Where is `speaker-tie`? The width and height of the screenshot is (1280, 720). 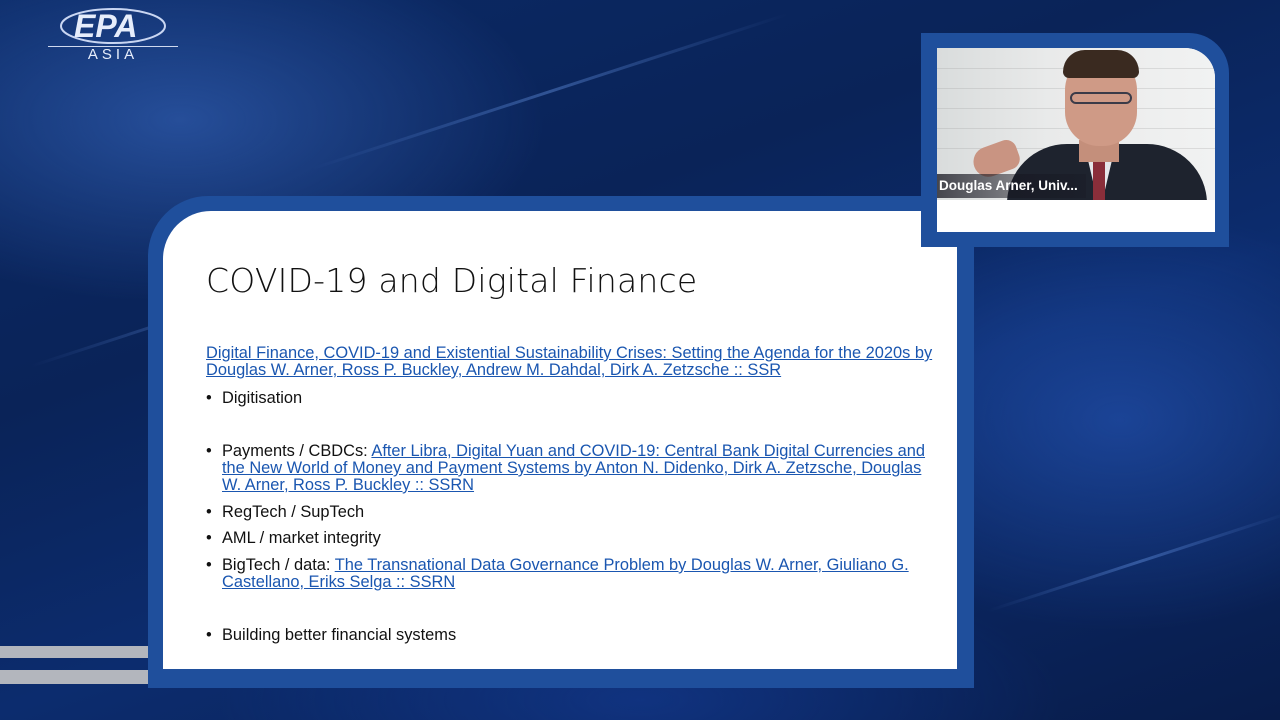
speaker-tie is located at coordinates (1099, 180).